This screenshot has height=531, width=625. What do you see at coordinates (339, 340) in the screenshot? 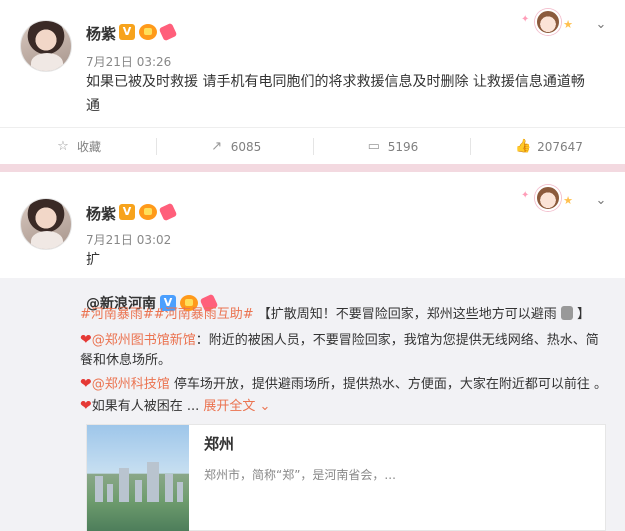
I see `repost-text-line: ❤@郑州图书馆新馆：附近的被困人员，不要冒险回家，我馆为您提供无线网络、热水、简` at bounding box center [339, 340].